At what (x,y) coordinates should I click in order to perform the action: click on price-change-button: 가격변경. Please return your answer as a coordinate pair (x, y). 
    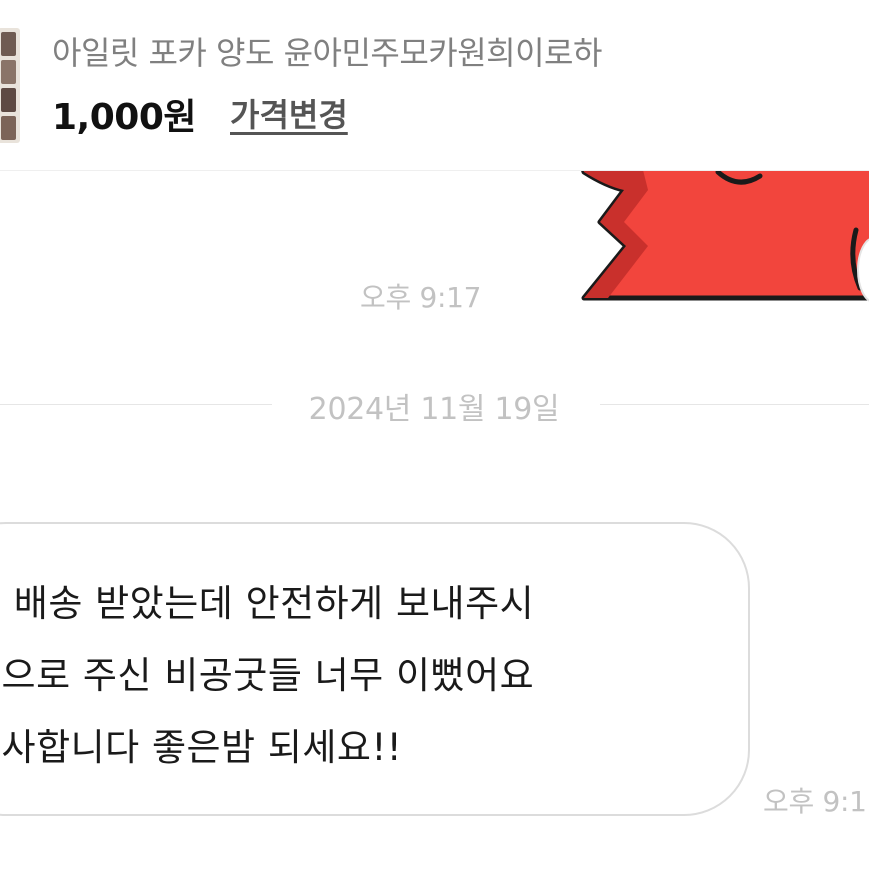
    Looking at the image, I should click on (289, 113).